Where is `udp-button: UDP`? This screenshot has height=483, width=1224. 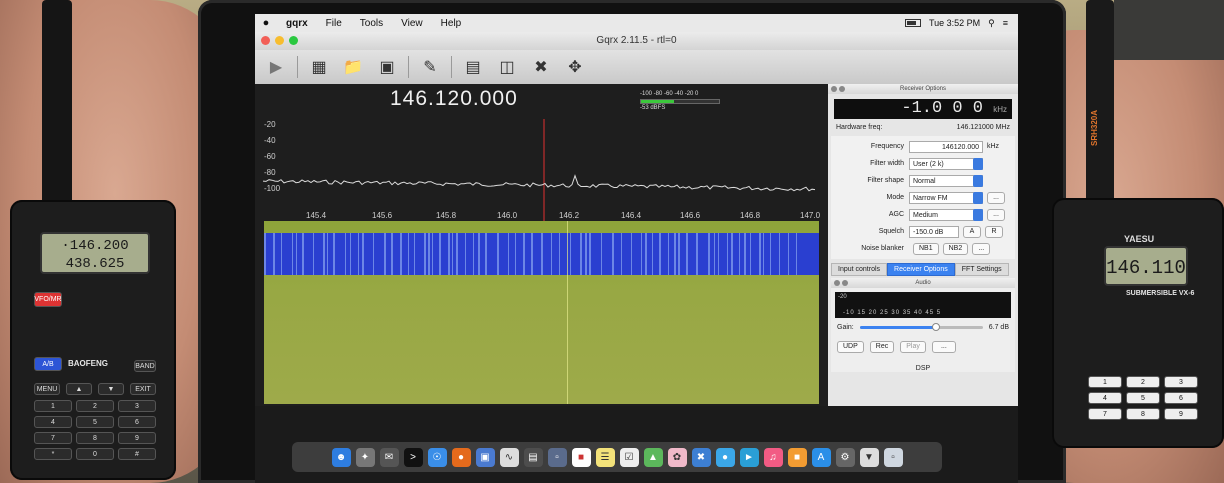
udp-button: UDP is located at coordinates (850, 347).